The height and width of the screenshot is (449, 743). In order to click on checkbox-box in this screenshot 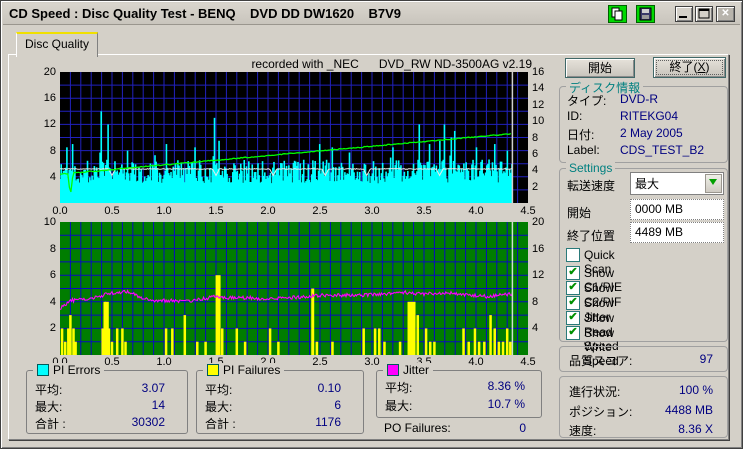, I will do `click(573, 255)`.